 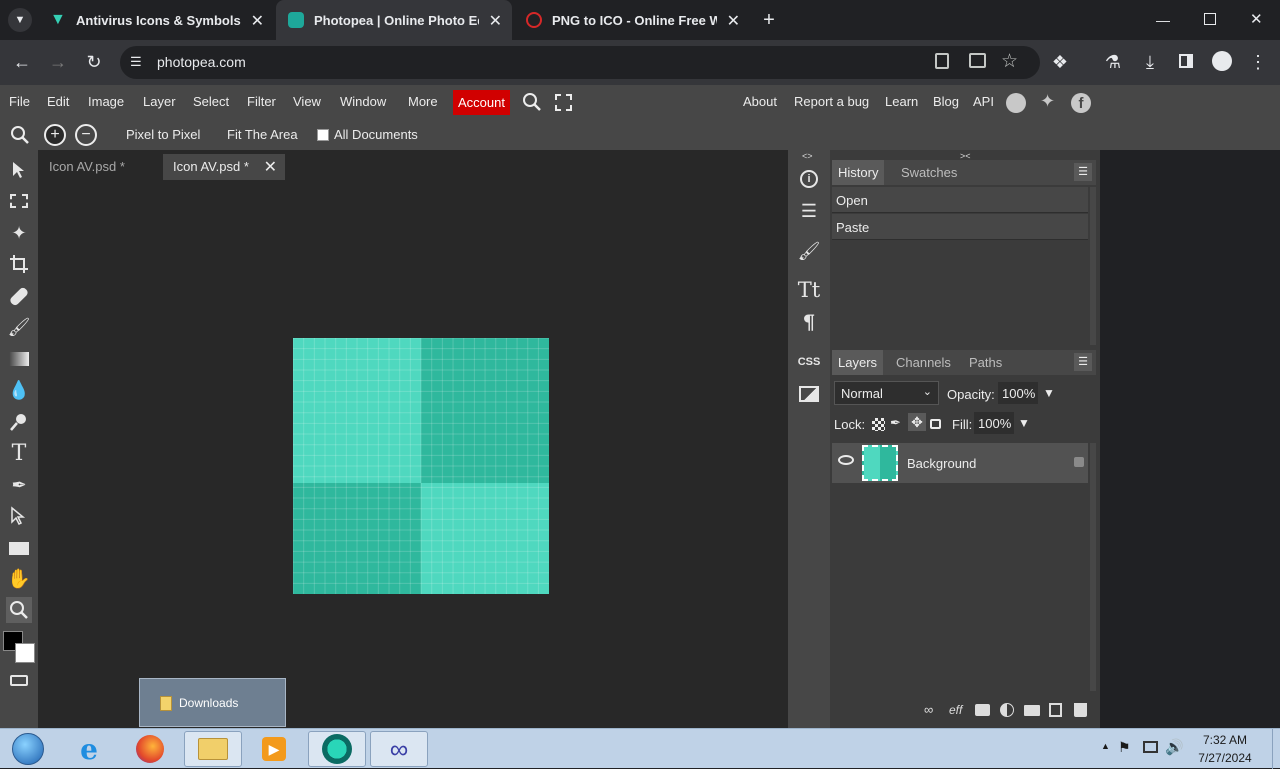 I want to click on opacity-dropdown-icon: ▼, so click(x=1049, y=393).